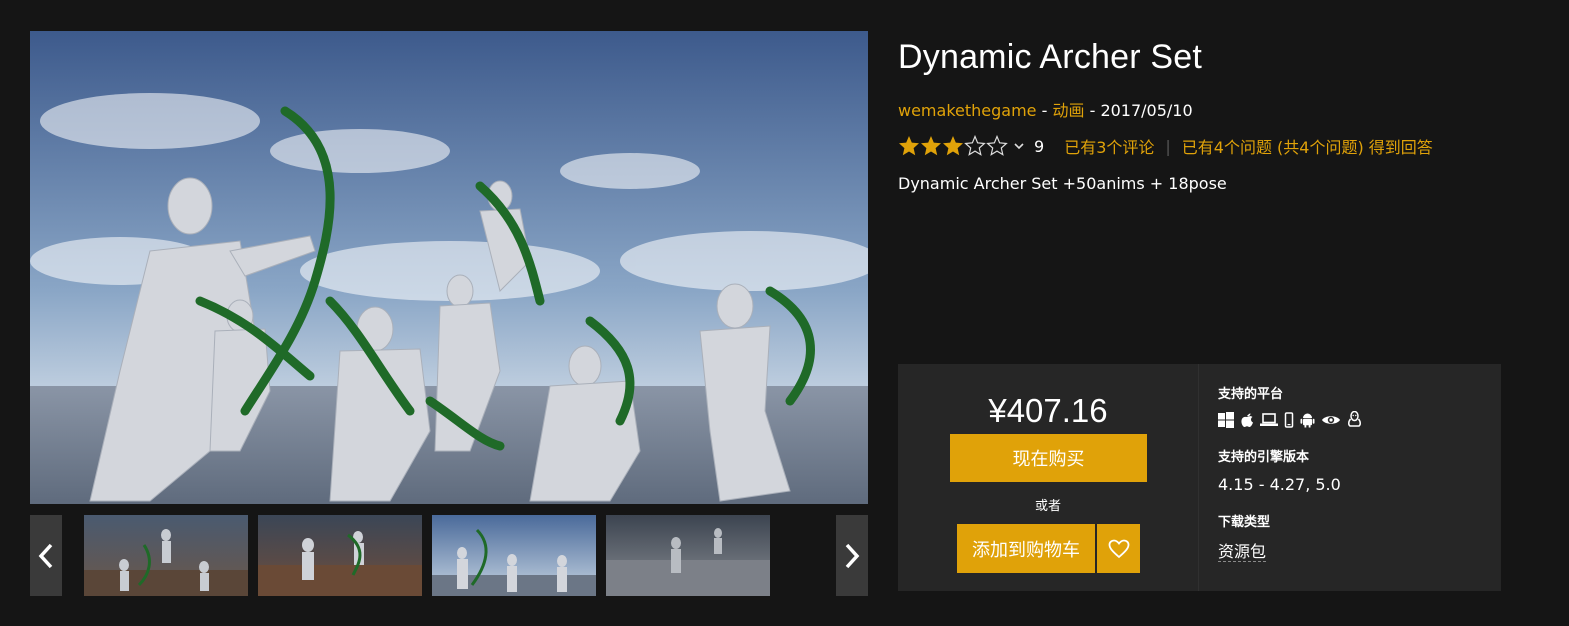 The height and width of the screenshot is (626, 1569). I want to click on heart-icon, so click(1118, 548).